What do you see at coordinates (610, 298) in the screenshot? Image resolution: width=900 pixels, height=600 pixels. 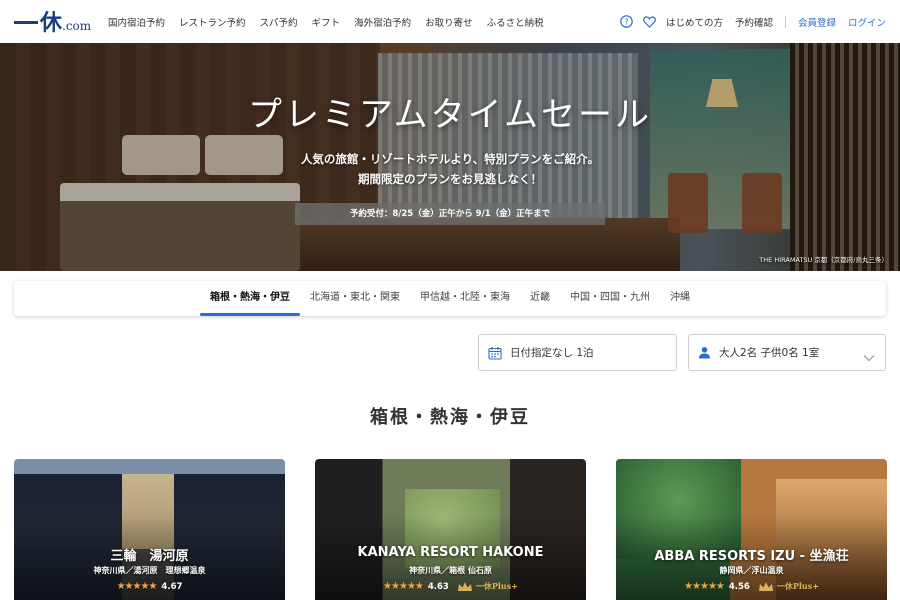 I see `tab-chugoku-shikoku-kyushu: 中国・四国・九州` at bounding box center [610, 298].